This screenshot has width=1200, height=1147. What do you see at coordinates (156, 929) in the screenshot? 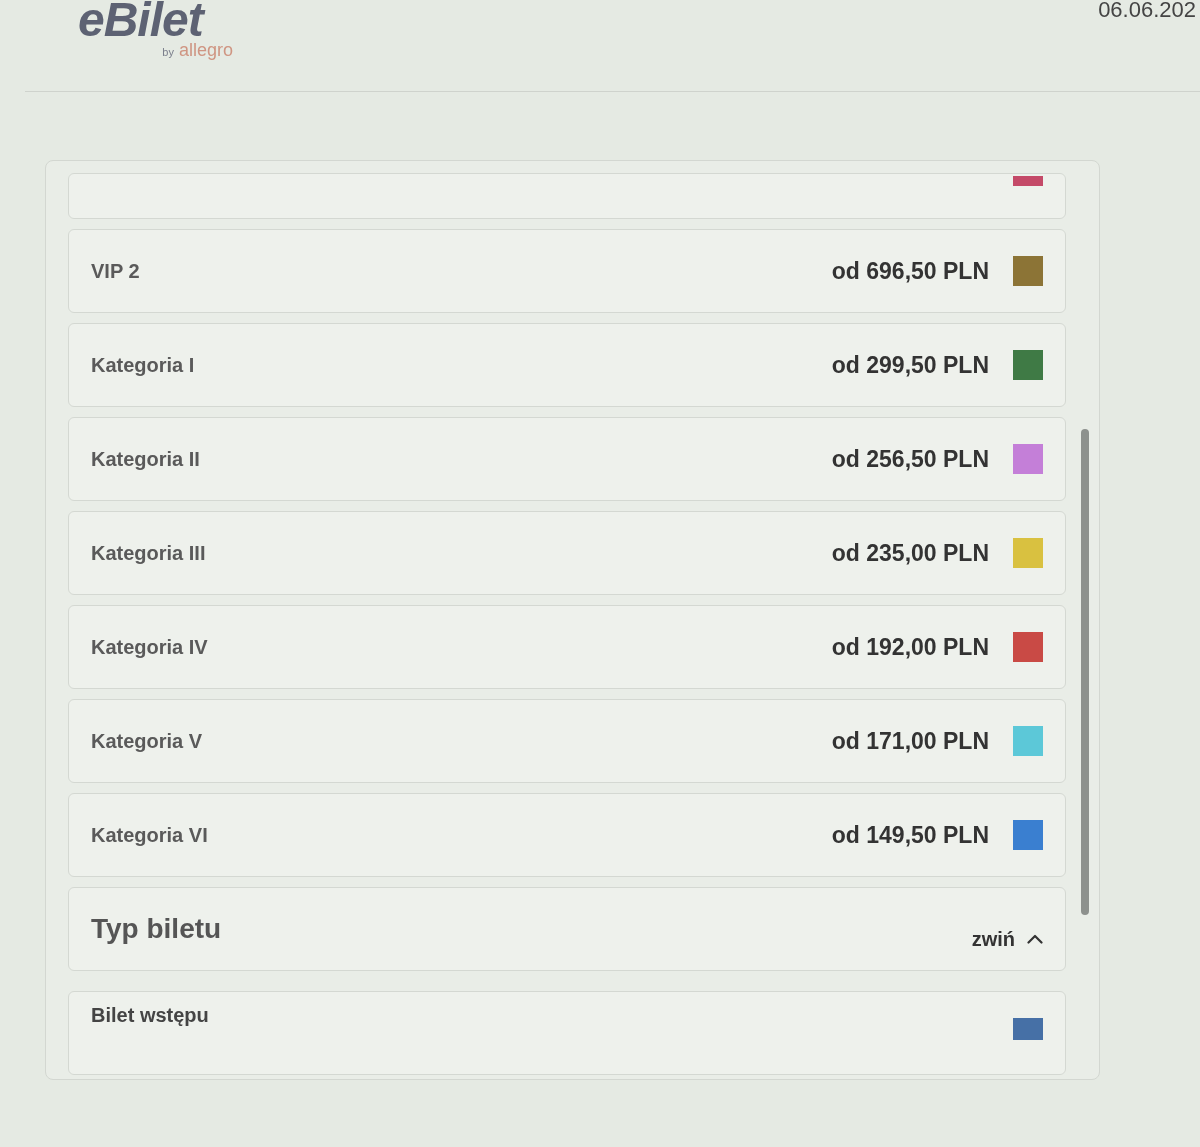
I see `section-title: Typ biletu` at bounding box center [156, 929].